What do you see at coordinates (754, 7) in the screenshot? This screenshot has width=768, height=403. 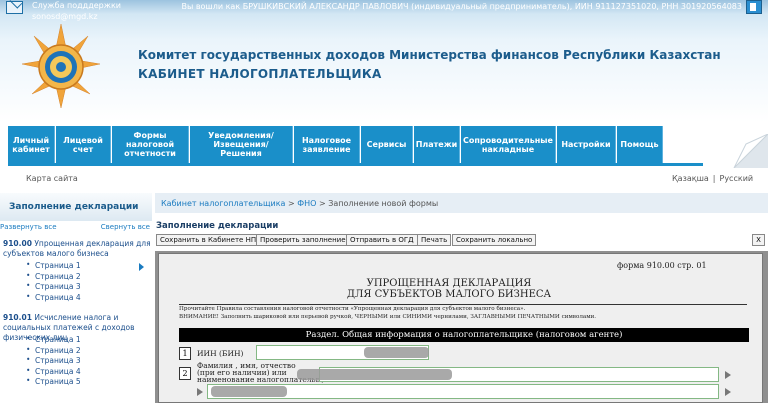 I see `logout-icon` at bounding box center [754, 7].